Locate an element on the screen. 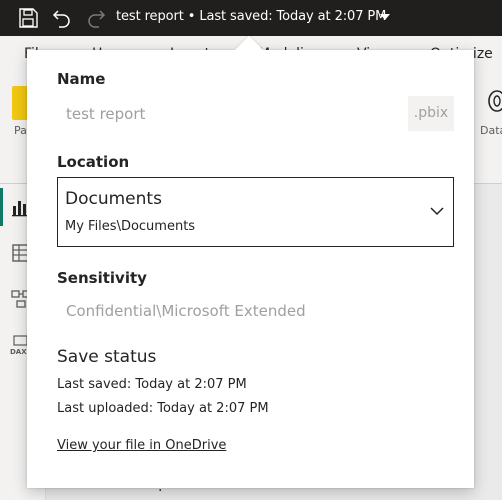 The image size is (502, 500). last-uploaded-text: Last uploaded: Today at 2:07 PM is located at coordinates (163, 408).